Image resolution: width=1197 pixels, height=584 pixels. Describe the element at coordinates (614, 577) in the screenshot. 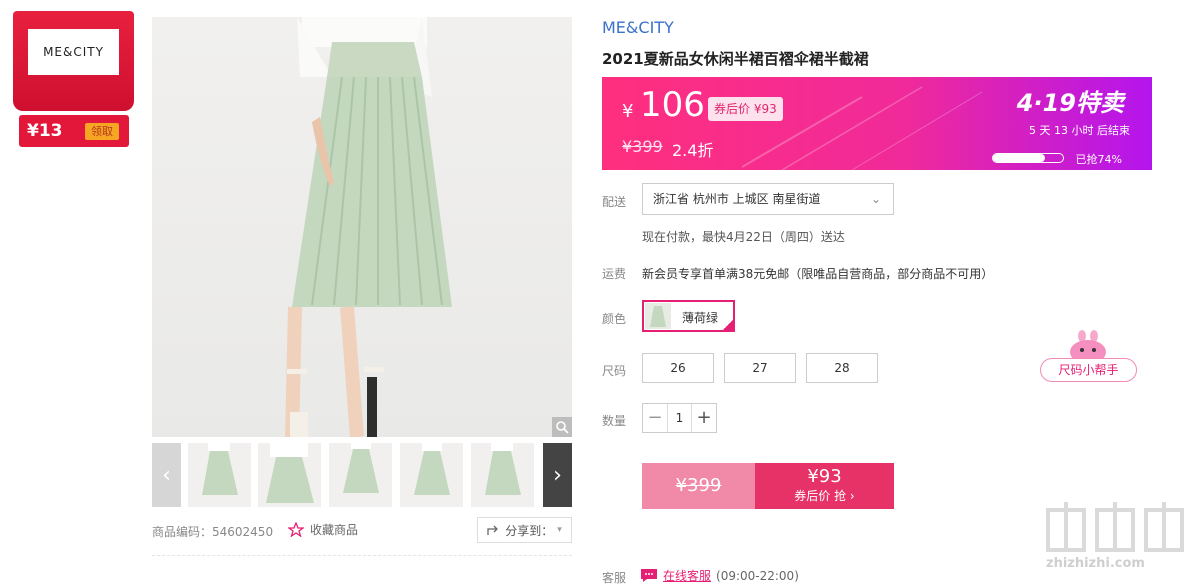

I see `service-label: 客服` at that location.